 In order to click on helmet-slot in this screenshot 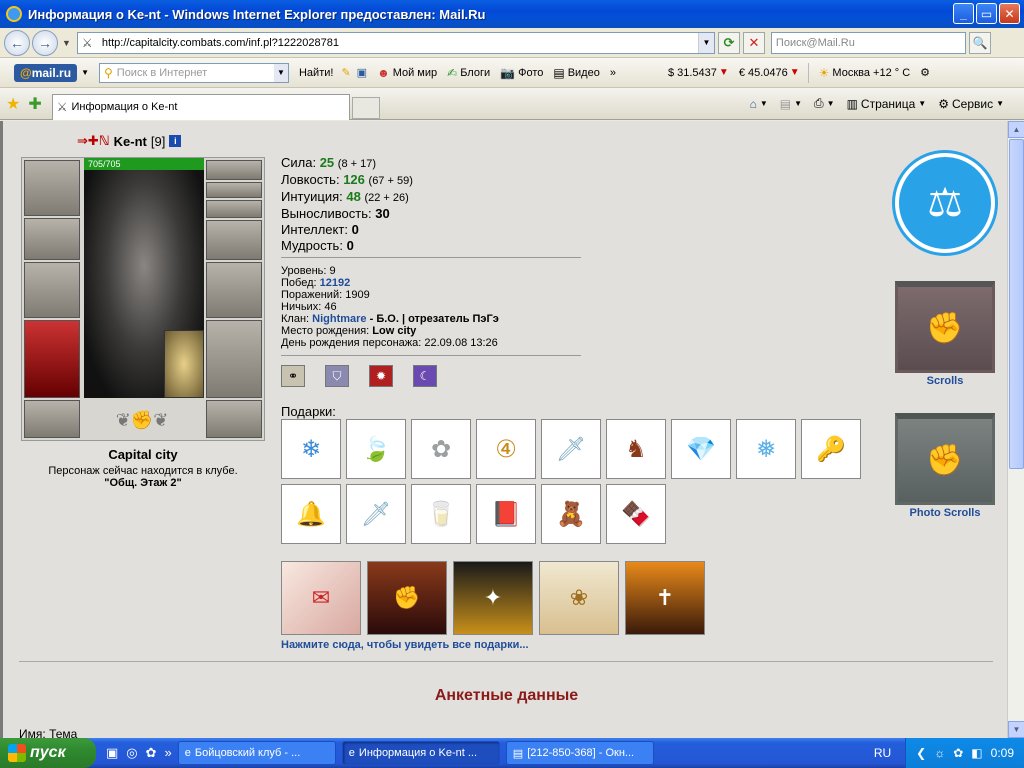, I will do `click(52, 188)`.